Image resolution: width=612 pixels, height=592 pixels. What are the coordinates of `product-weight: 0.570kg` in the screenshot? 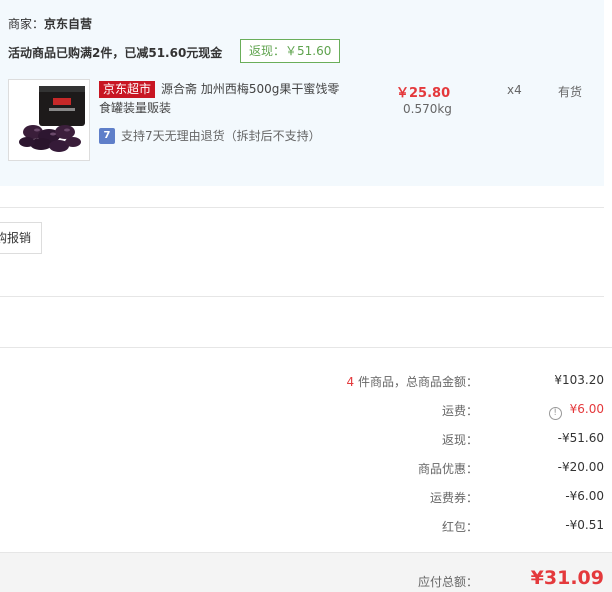 It's located at (427, 109).